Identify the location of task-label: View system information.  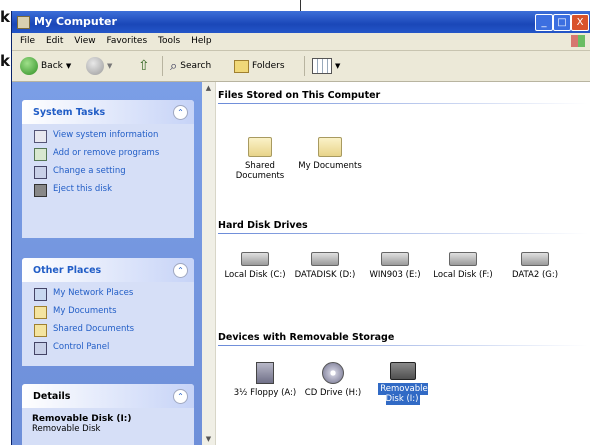
(106, 135).